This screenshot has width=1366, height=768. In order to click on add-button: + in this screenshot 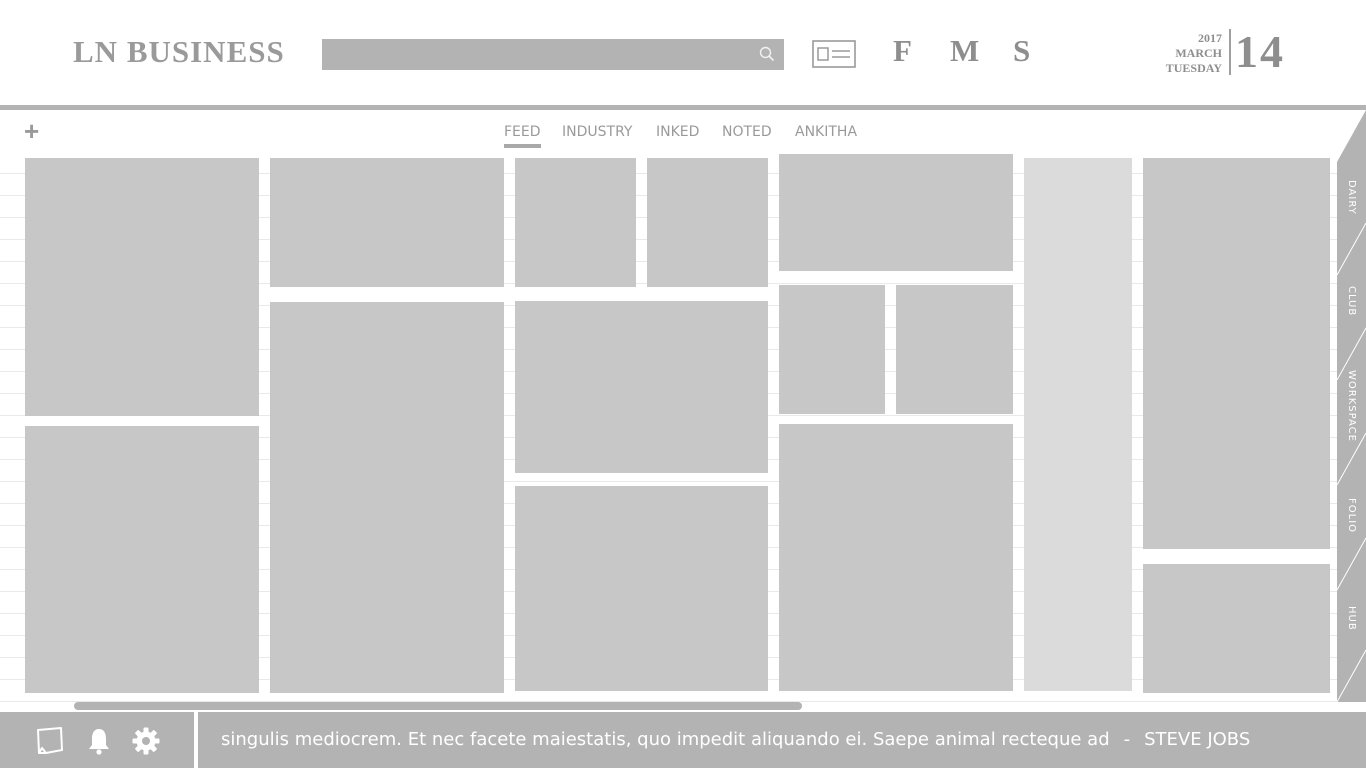, I will do `click(31, 131)`.